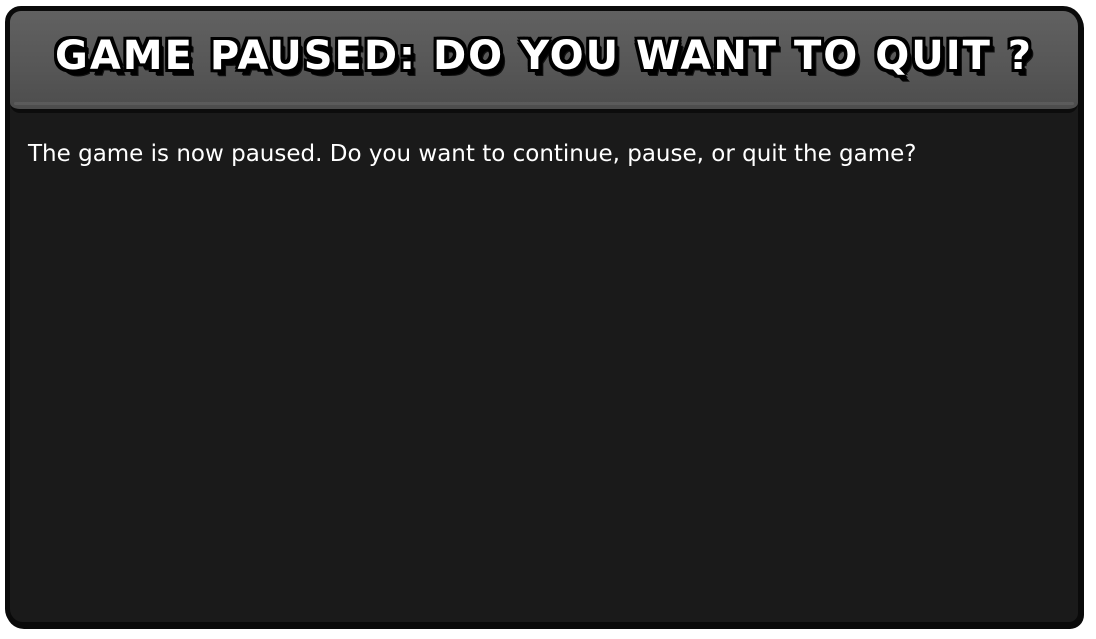 The width and height of the screenshot is (1096, 639). Describe the element at coordinates (544, 56) in the screenshot. I see `dialog-title: GAME PAUSED: DO YOU WANT TO QUIT ?` at that location.